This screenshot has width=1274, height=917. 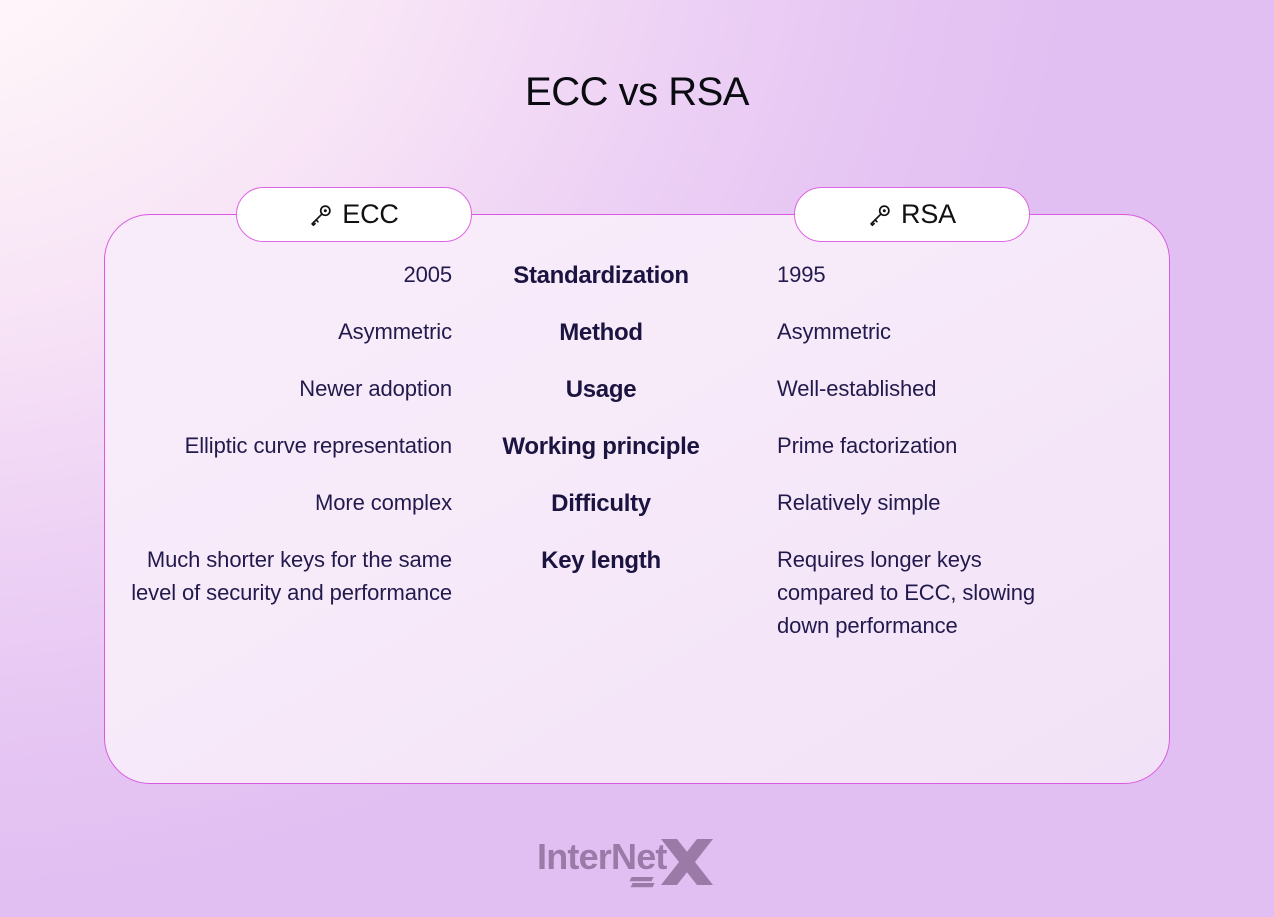 I want to click on table-row: Newer adoption Usage Well-established, so click(x=637, y=390).